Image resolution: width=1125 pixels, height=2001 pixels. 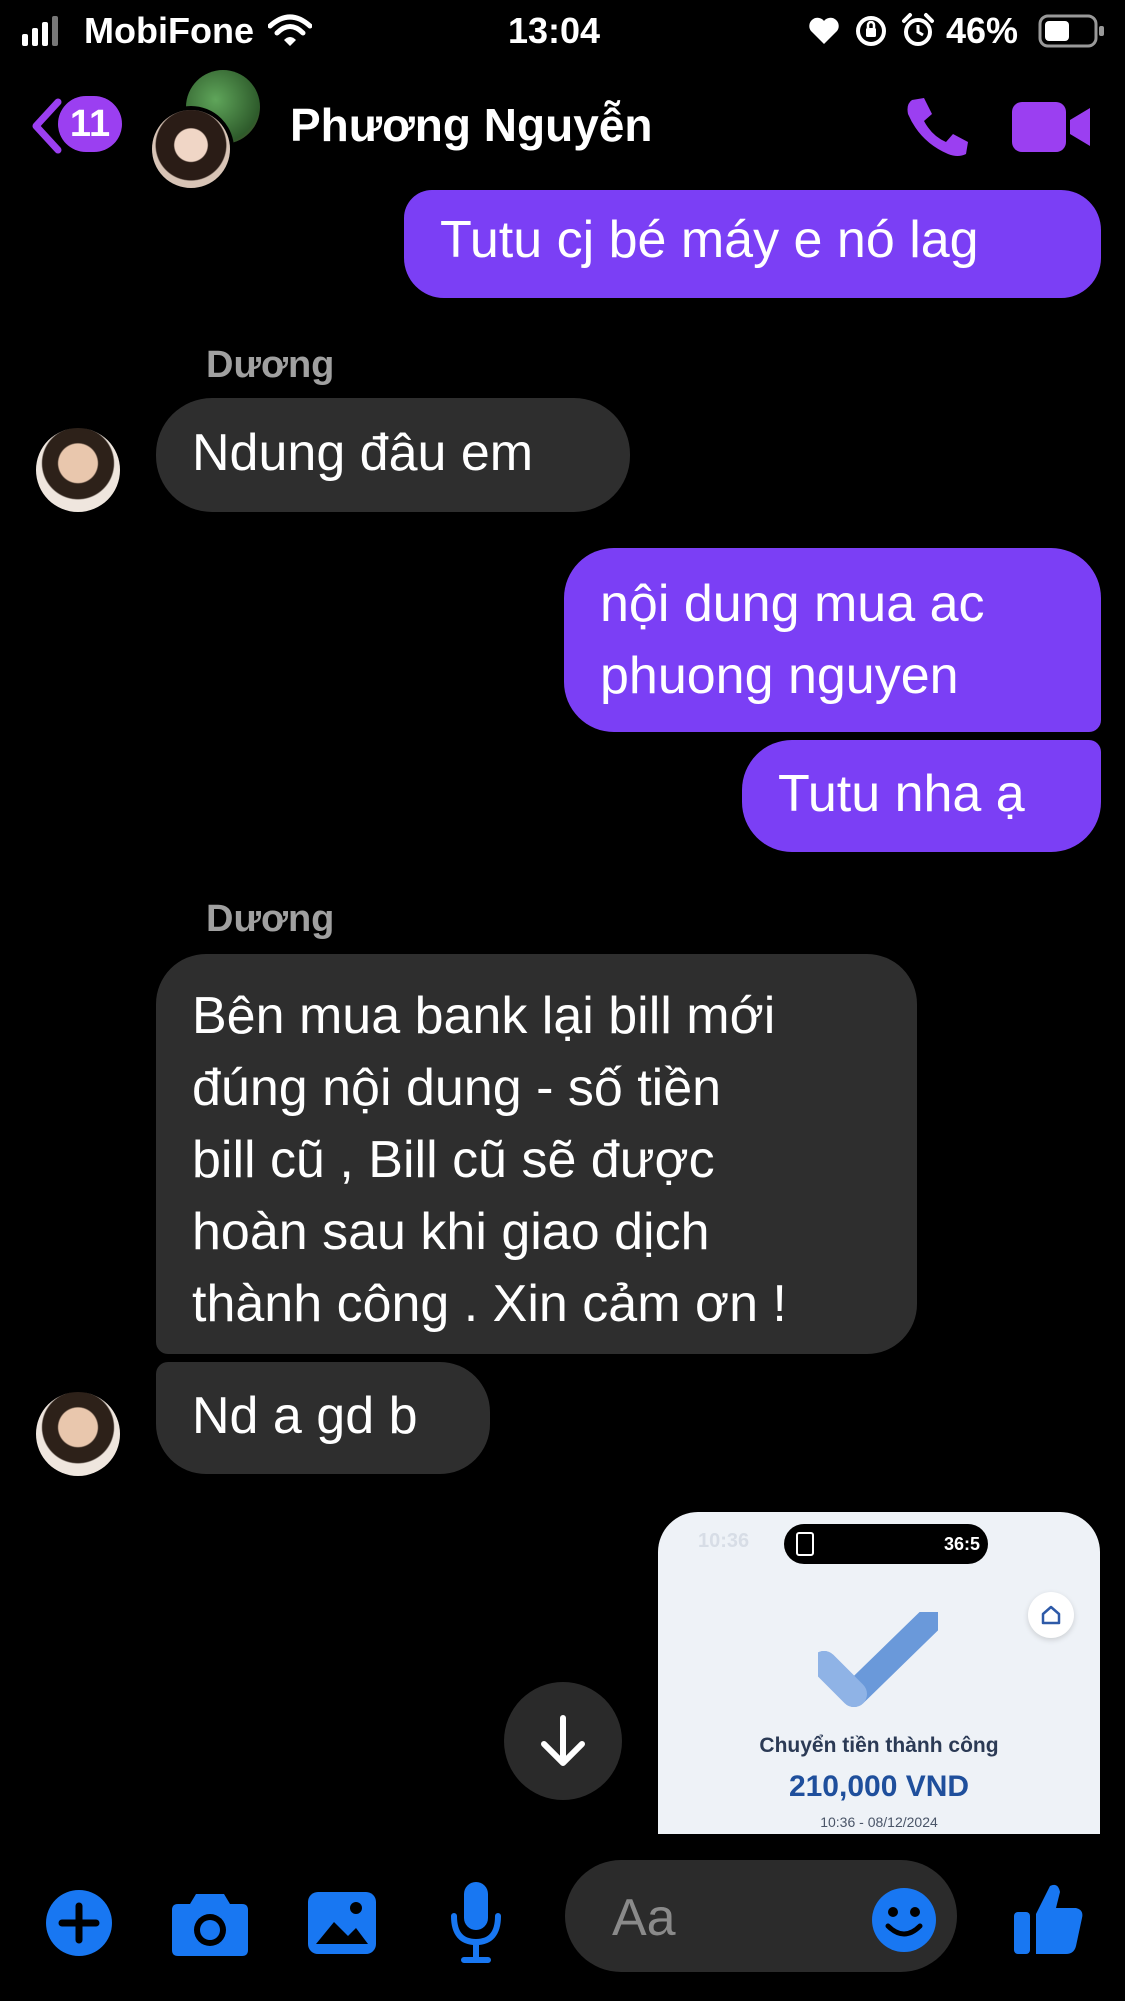 I want to click on message-outgoing: Tutu nha ạ, so click(x=921, y=796).